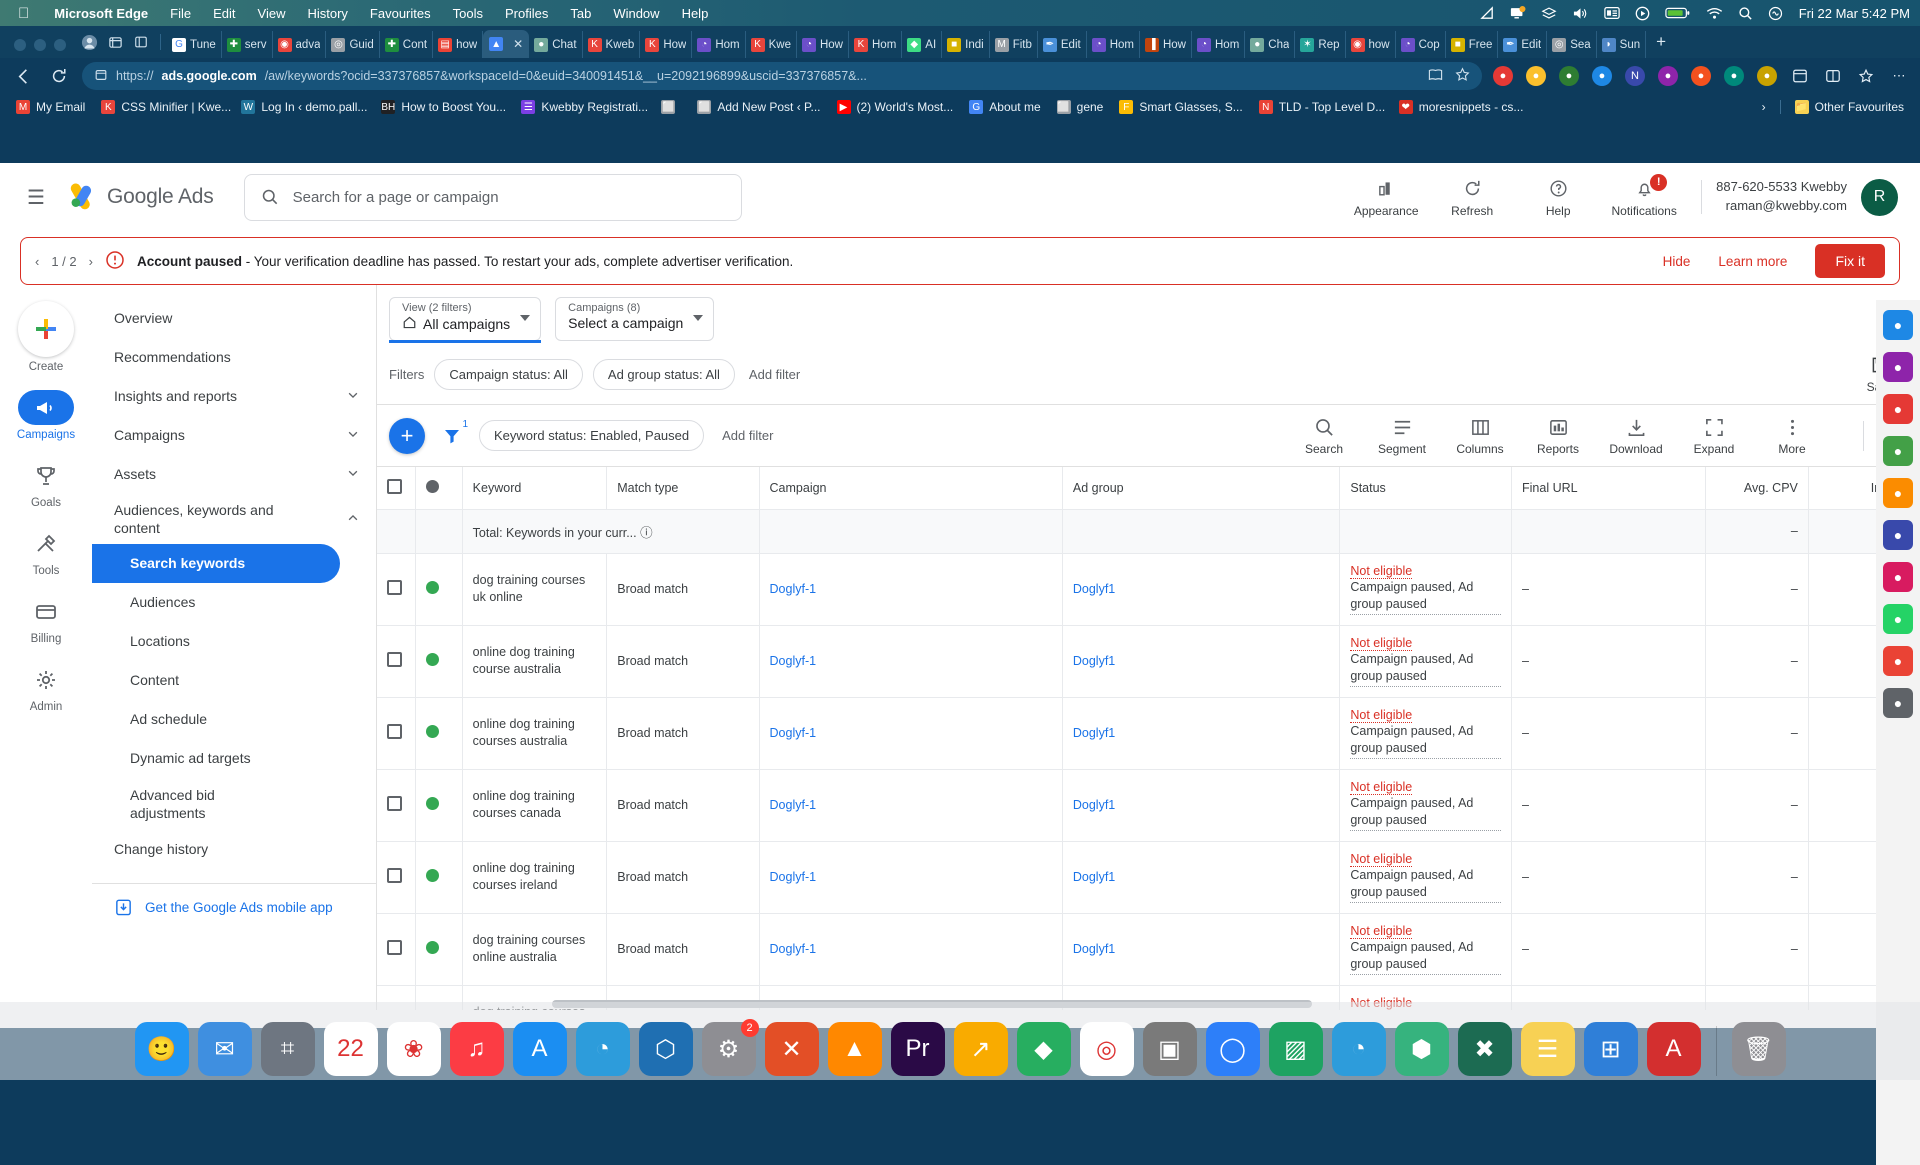 Image resolution: width=1920 pixels, height=1165 pixels. Describe the element at coordinates (823, 44) in the screenshot. I see `browser-tab-12: ◔How` at that location.